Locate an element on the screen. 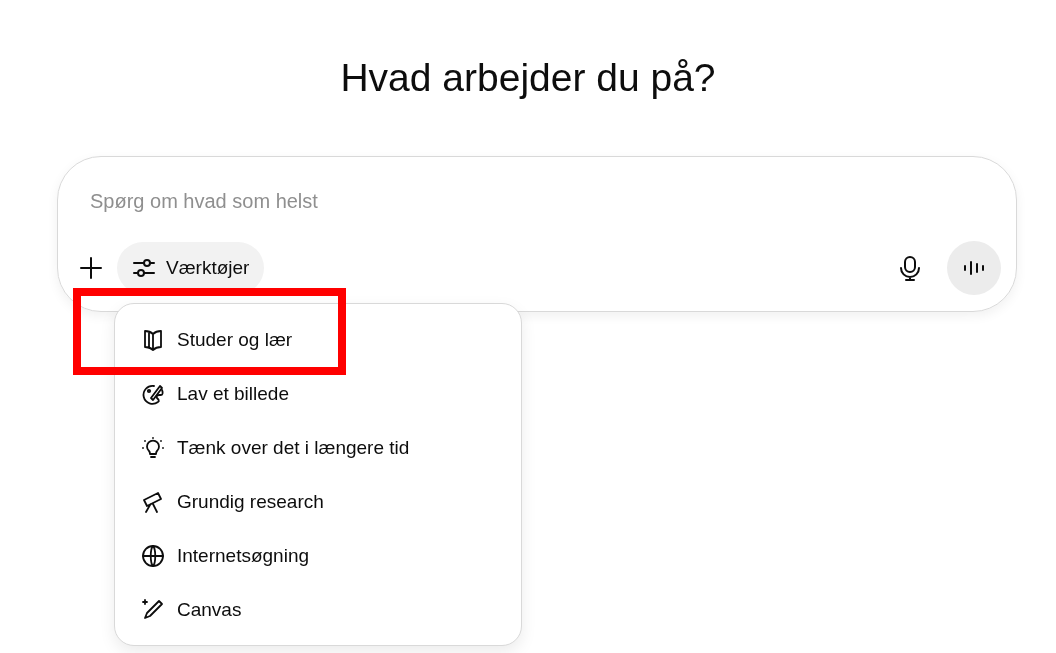 The image size is (1056, 653). book-icon is located at coordinates (153, 340).